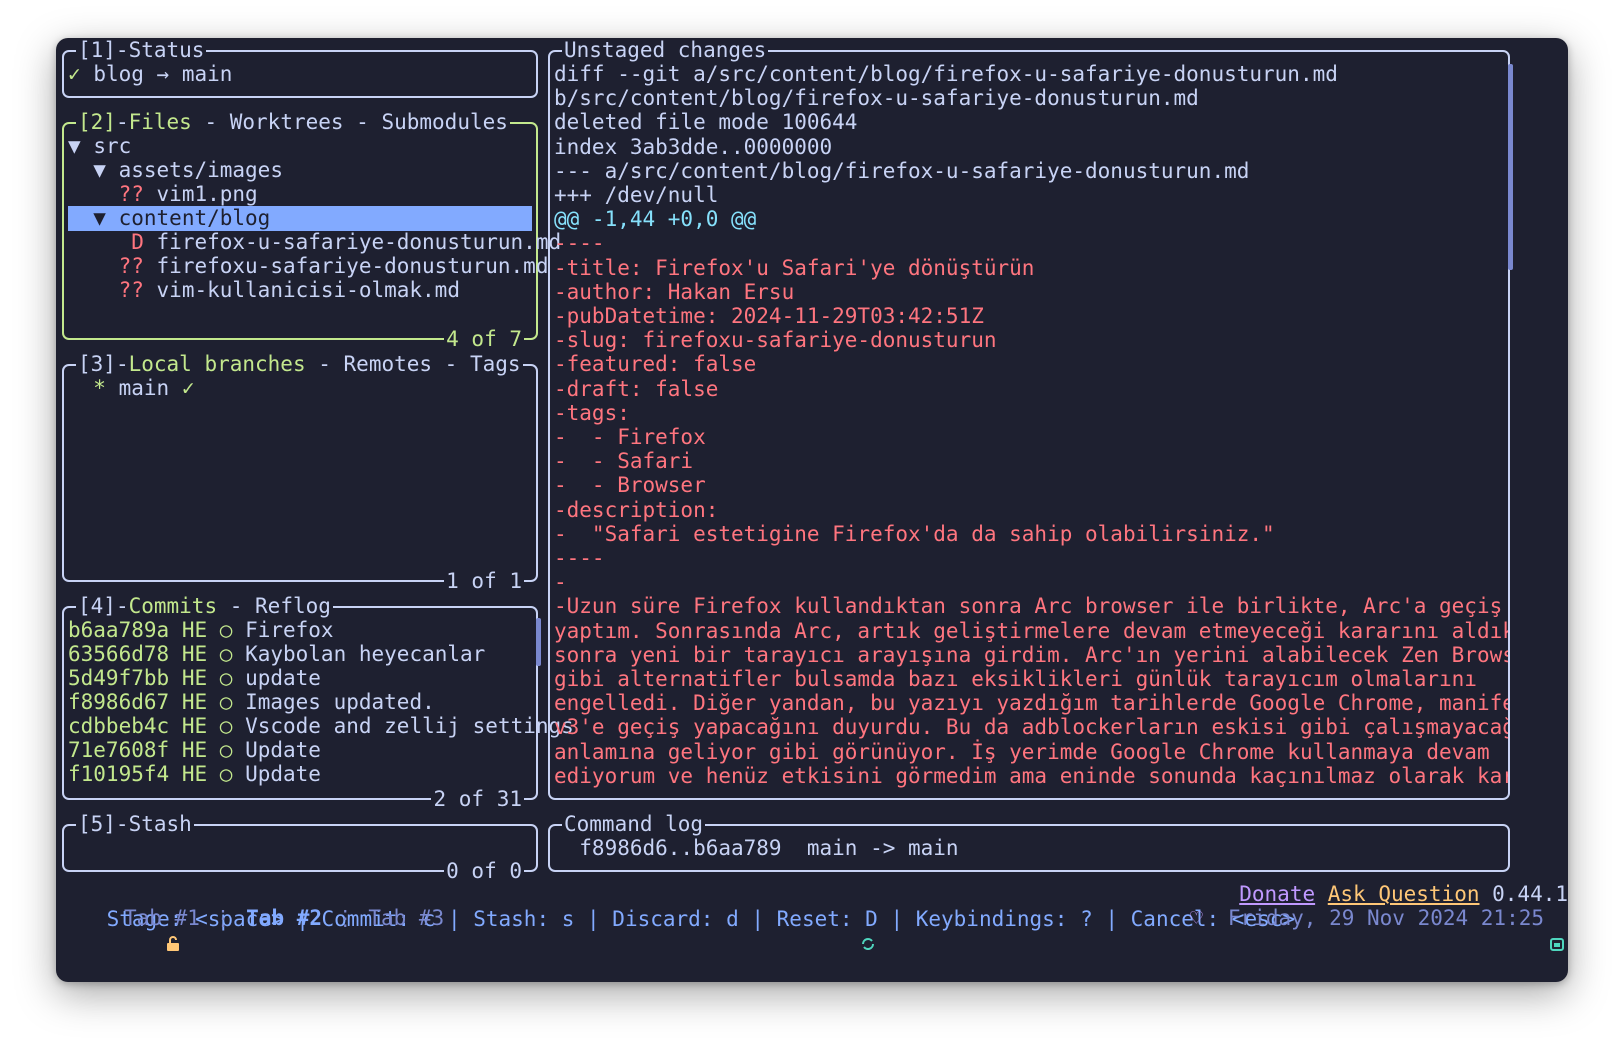  I want to click on tab-2: Tab #2, so click(284, 918).